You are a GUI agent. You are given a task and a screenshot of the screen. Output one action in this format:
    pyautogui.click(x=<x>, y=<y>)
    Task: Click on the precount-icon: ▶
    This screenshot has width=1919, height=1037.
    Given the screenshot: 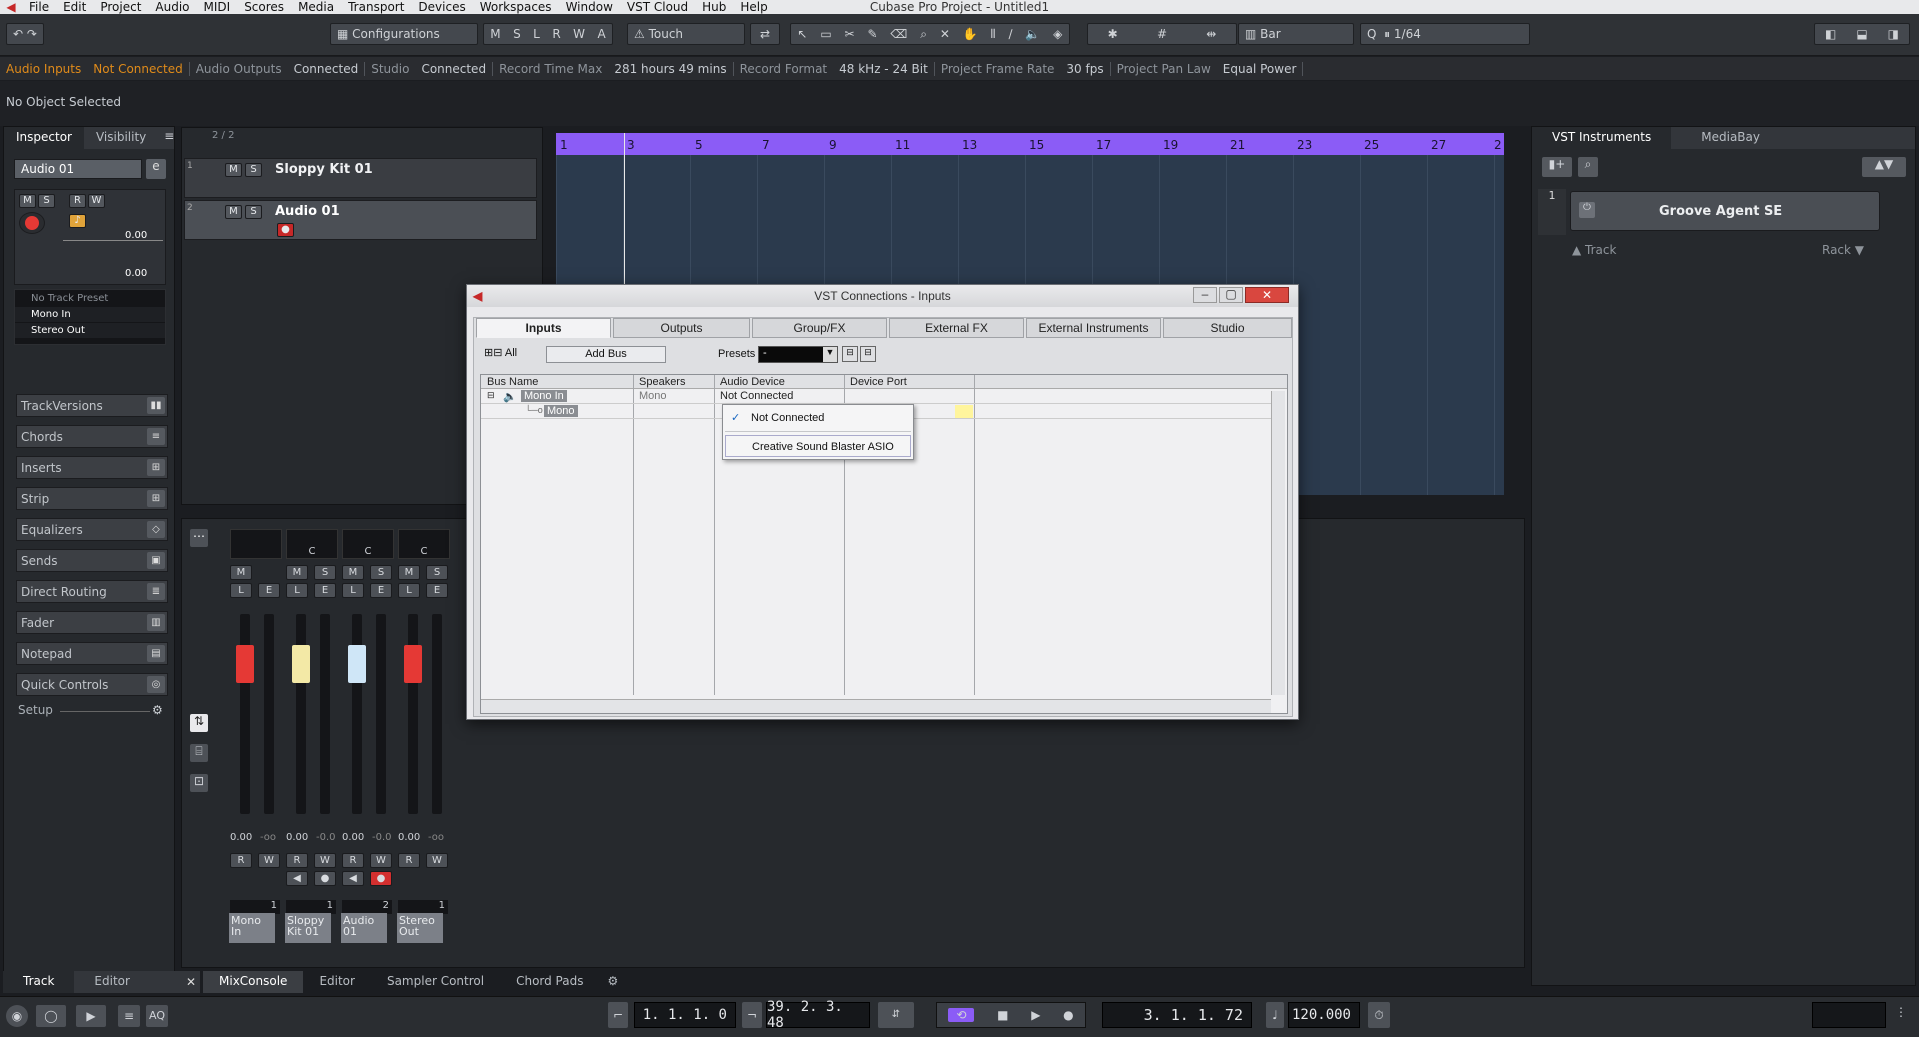 What is the action you would take?
    pyautogui.click(x=91, y=1016)
    